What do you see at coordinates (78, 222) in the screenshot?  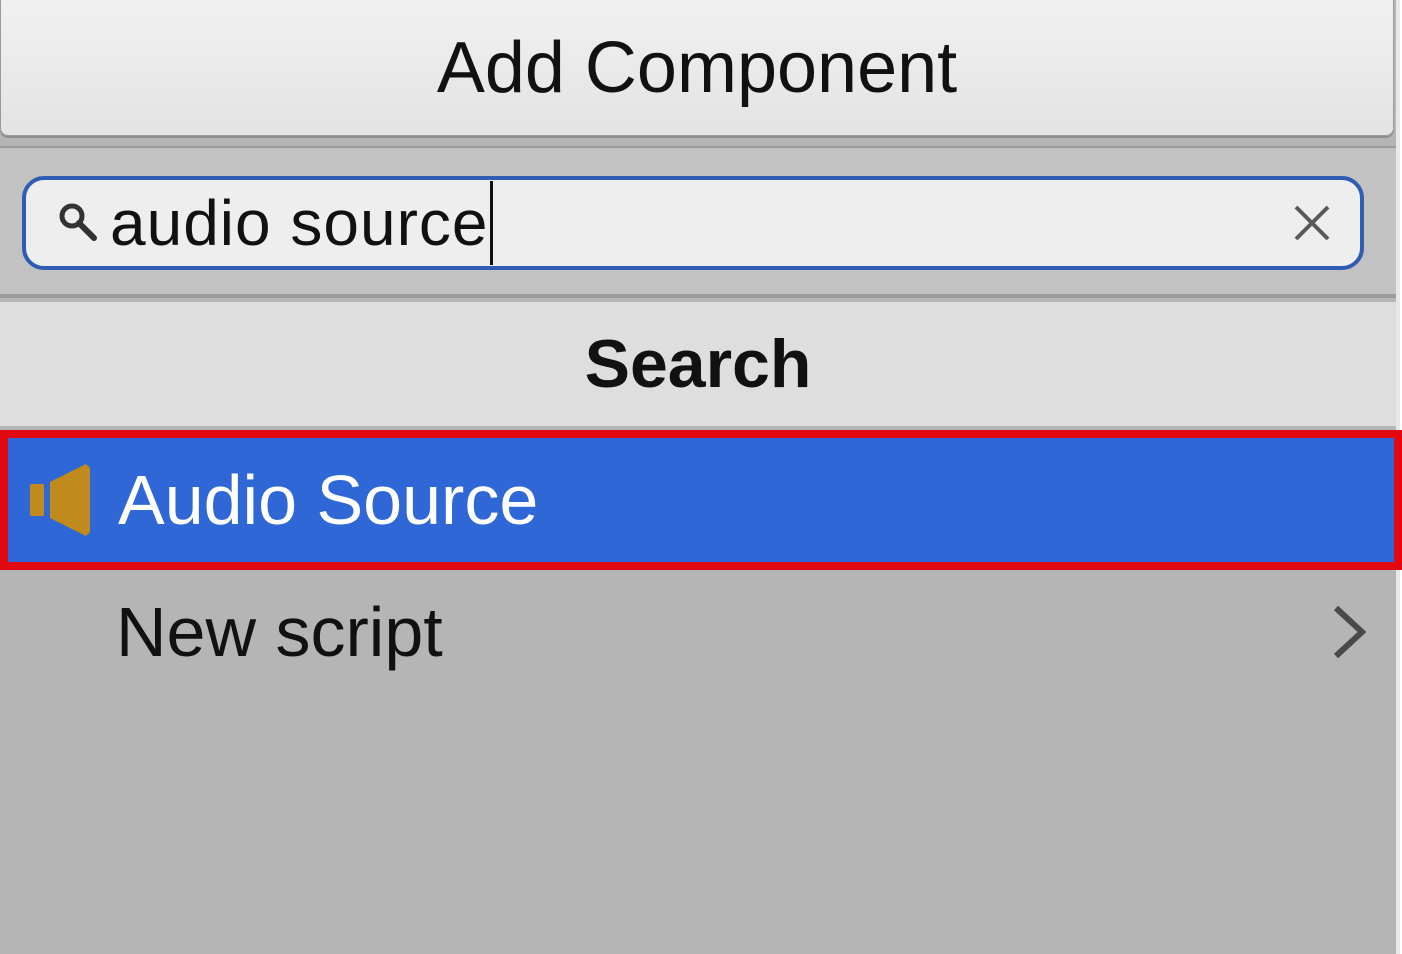 I see `search-icon` at bounding box center [78, 222].